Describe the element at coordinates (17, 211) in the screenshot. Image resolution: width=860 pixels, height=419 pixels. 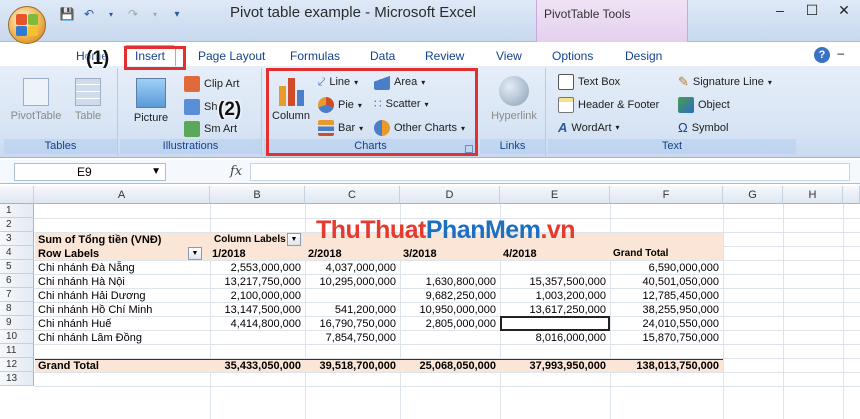
I see `row-header: 1` at that location.